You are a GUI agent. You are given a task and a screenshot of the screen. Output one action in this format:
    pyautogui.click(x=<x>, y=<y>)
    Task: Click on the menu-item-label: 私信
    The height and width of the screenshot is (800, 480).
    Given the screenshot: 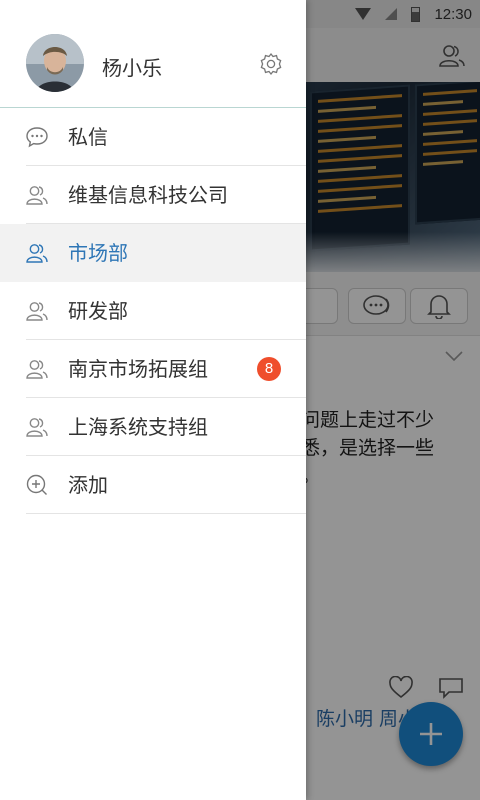 What is the action you would take?
    pyautogui.click(x=88, y=137)
    